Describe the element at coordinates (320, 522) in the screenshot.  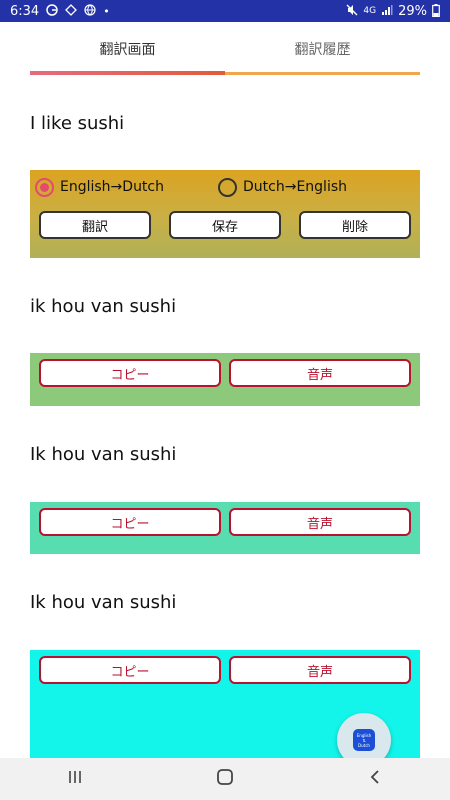
I see `audio-button-2: 音声` at that location.